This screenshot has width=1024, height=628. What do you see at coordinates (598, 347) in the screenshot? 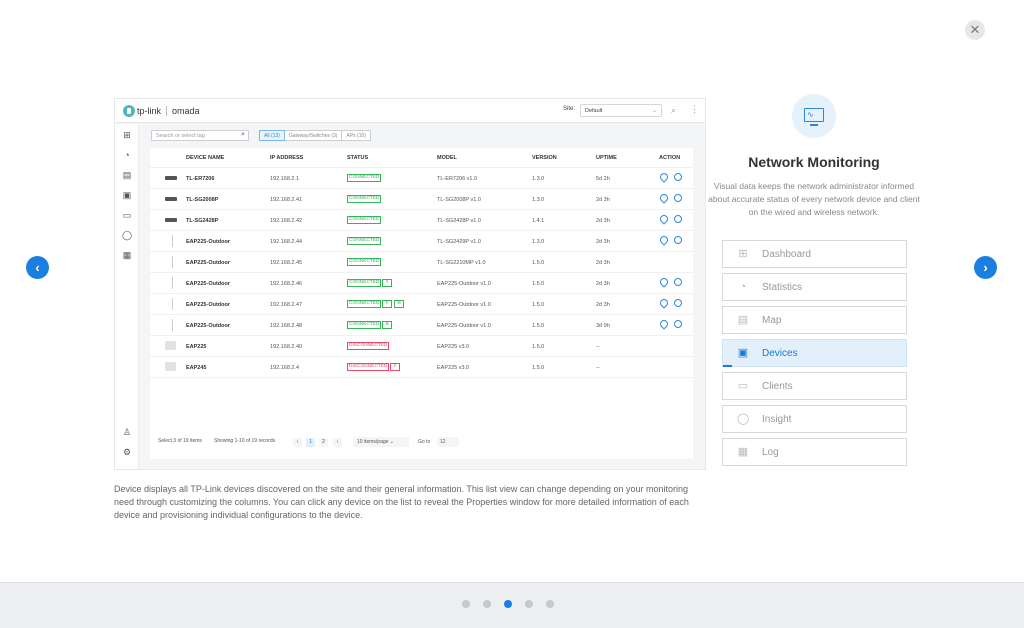
I see `device-uptime: --` at bounding box center [598, 347].